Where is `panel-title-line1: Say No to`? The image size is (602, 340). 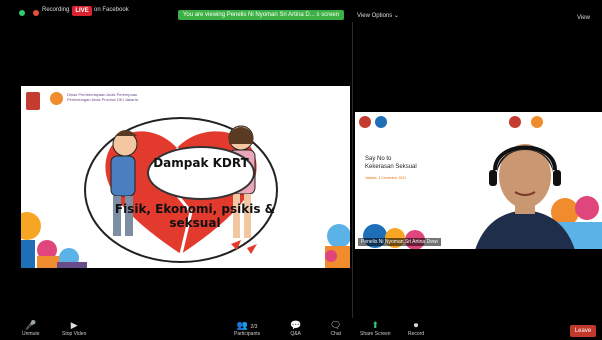
panel-title-line1: Say No to is located at coordinates (378, 159).